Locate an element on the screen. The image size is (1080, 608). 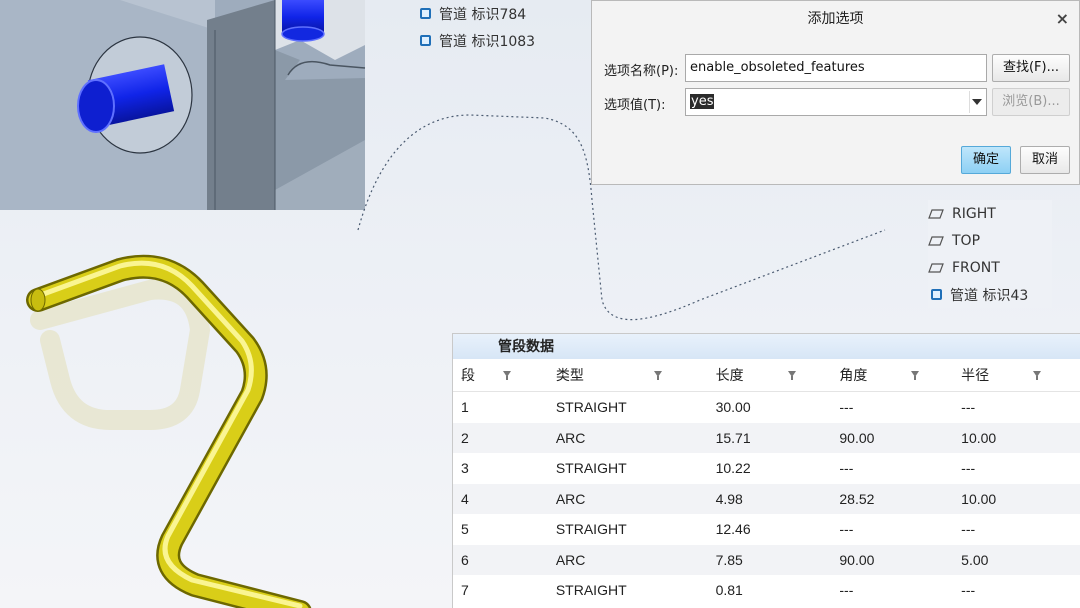
chevron-down-icon is located at coordinates (977, 102).